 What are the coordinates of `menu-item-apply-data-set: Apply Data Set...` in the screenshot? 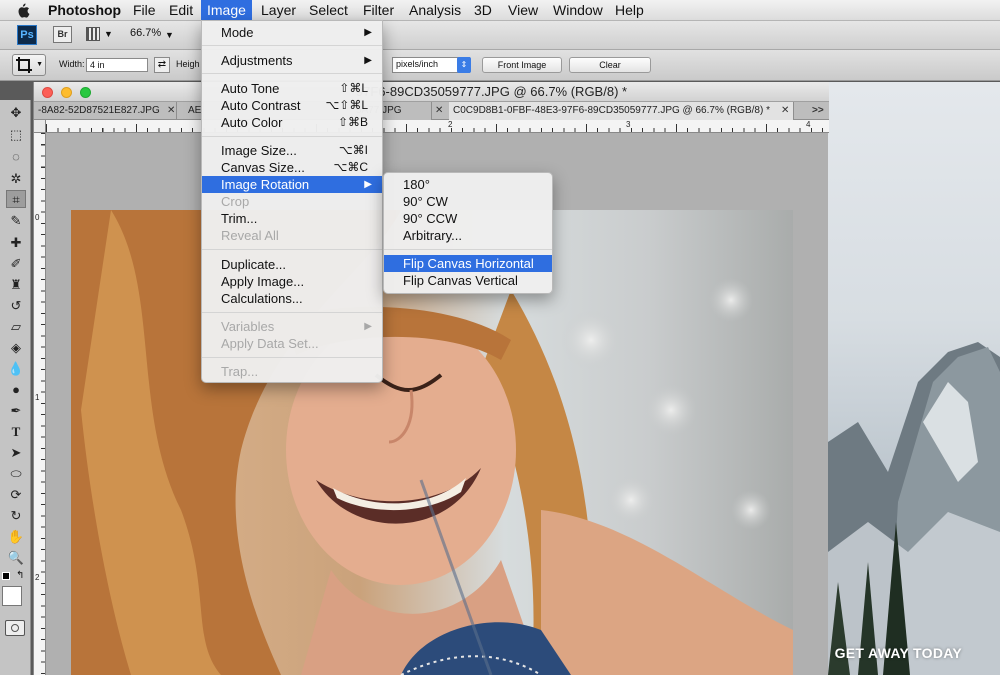 It's located at (270, 343).